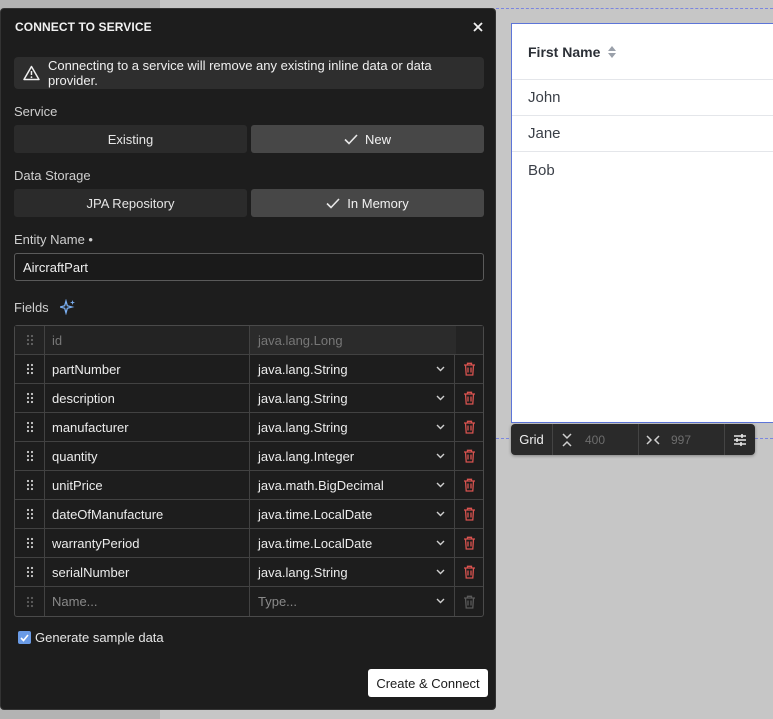  I want to click on data-storage-label: Data Storage, so click(52, 175).